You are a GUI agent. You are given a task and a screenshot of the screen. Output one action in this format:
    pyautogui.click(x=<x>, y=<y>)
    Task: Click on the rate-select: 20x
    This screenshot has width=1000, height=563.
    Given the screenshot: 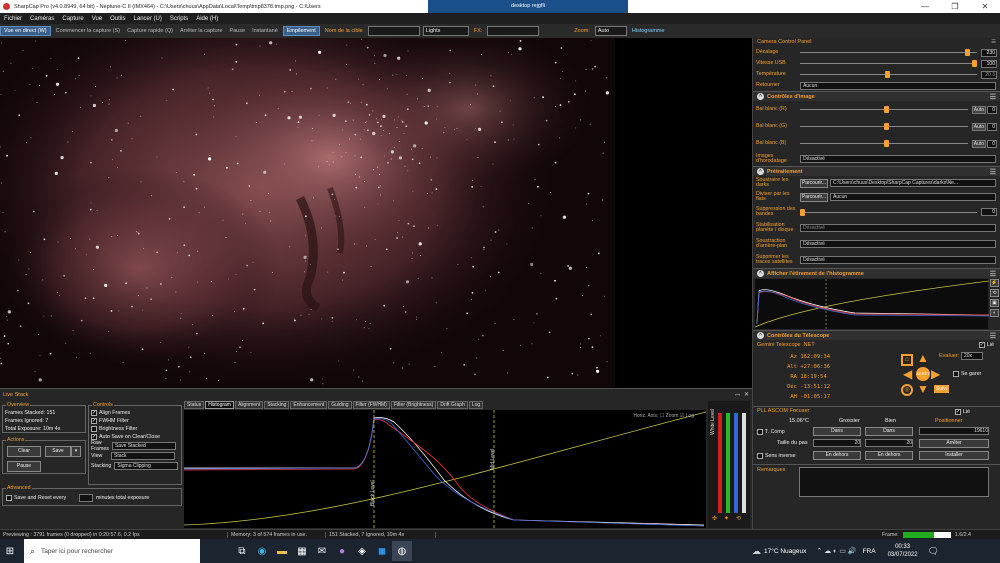 What is the action you would take?
    pyautogui.click(x=972, y=356)
    